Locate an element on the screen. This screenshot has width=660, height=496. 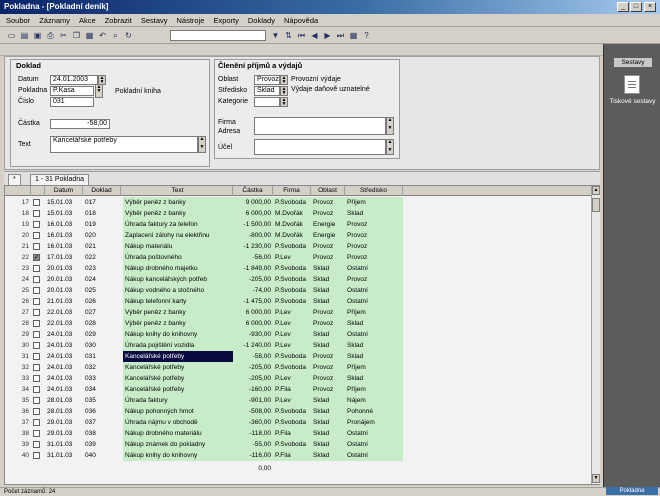
category-select is located at coordinates (267, 102).